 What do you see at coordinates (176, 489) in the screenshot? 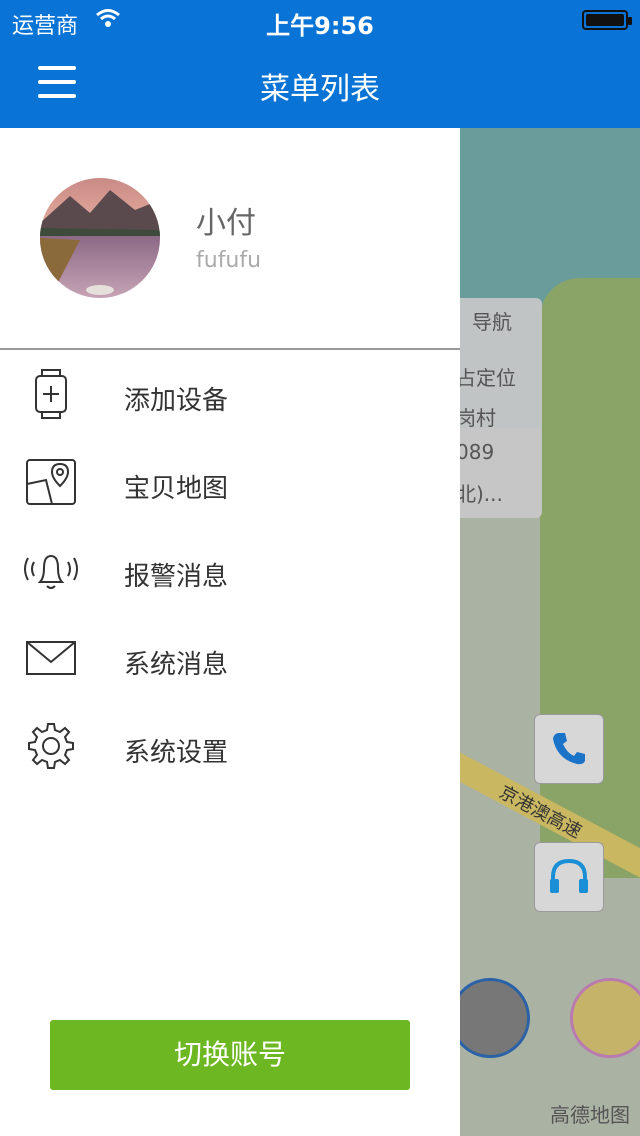
I see `menu-item-label: 宝贝地图` at bounding box center [176, 489].